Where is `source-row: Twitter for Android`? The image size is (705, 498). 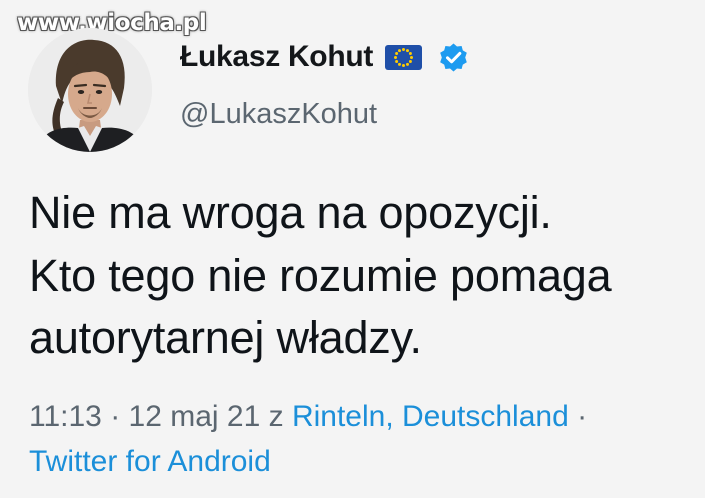 source-row: Twitter for Android is located at coordinates (364, 461).